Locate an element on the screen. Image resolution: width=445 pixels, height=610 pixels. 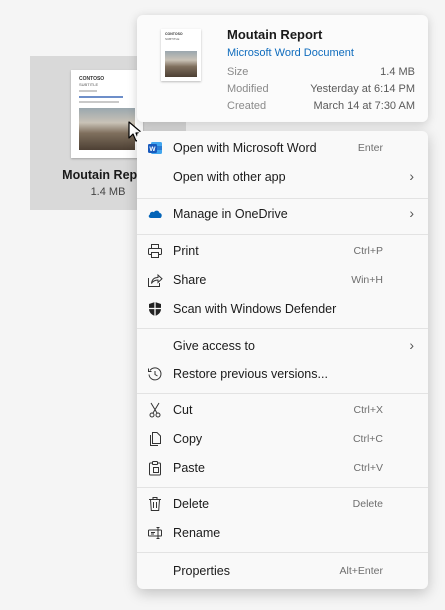
menu-item-label: Rename is located at coordinates (197, 533).